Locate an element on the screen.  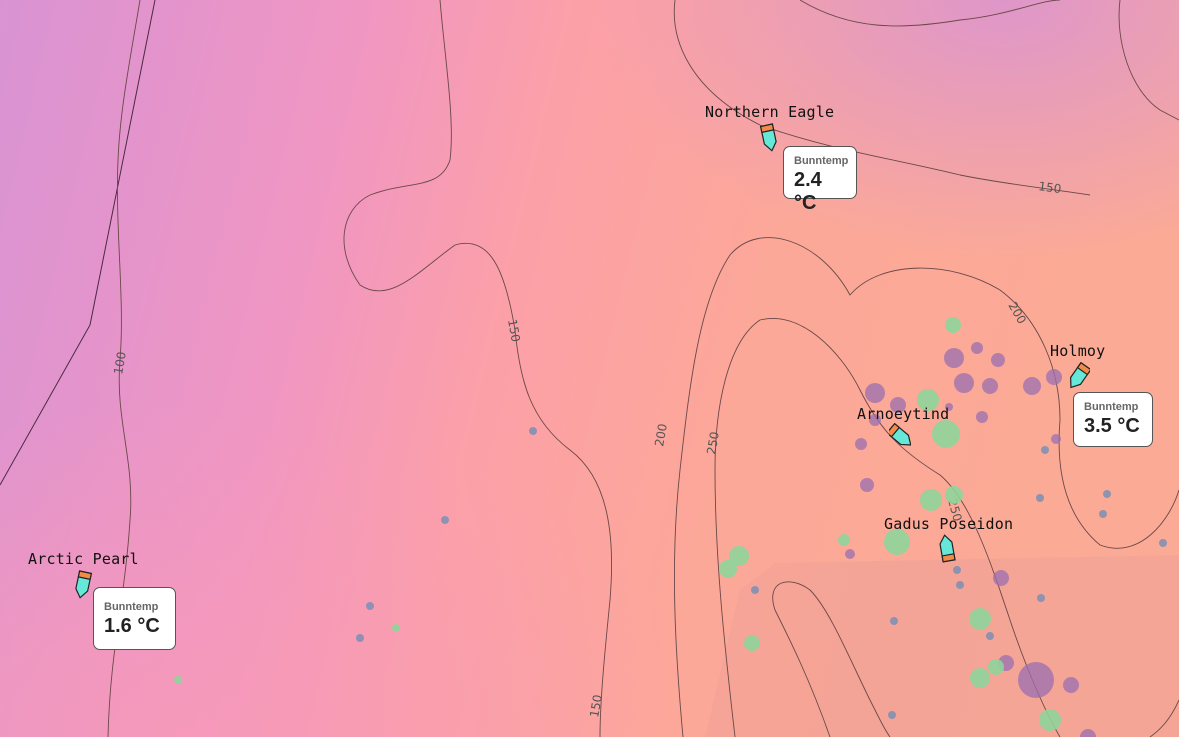
bottom-temp-card-arctic-pearl: Bunntemp 1.6 °C is located at coordinates (134, 618).